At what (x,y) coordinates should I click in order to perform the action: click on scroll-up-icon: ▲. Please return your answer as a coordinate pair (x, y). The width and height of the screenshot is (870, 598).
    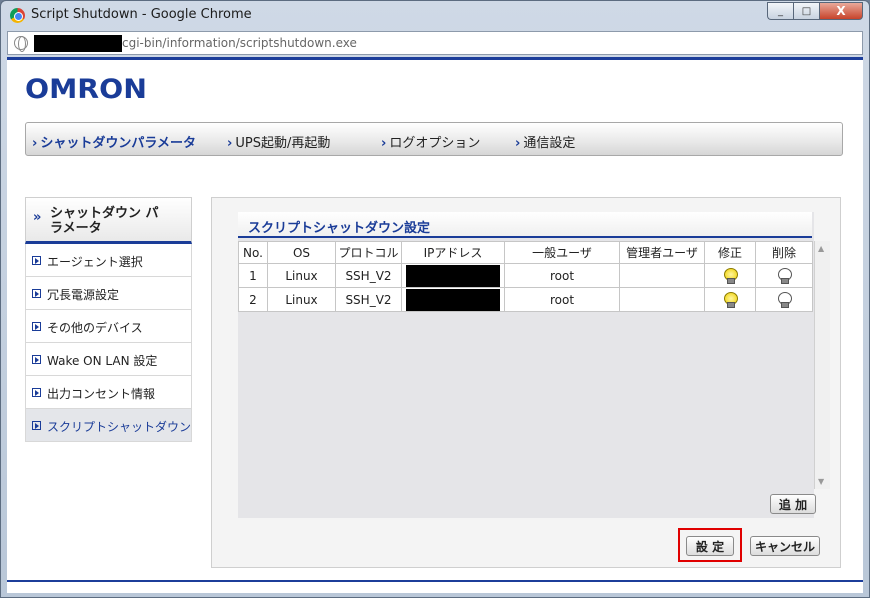
    Looking at the image, I should click on (821, 248).